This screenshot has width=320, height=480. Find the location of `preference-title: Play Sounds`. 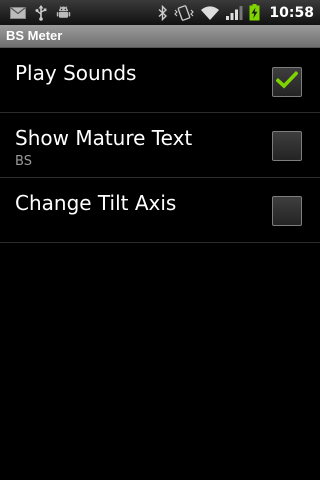

preference-title: Play Sounds is located at coordinates (76, 73).